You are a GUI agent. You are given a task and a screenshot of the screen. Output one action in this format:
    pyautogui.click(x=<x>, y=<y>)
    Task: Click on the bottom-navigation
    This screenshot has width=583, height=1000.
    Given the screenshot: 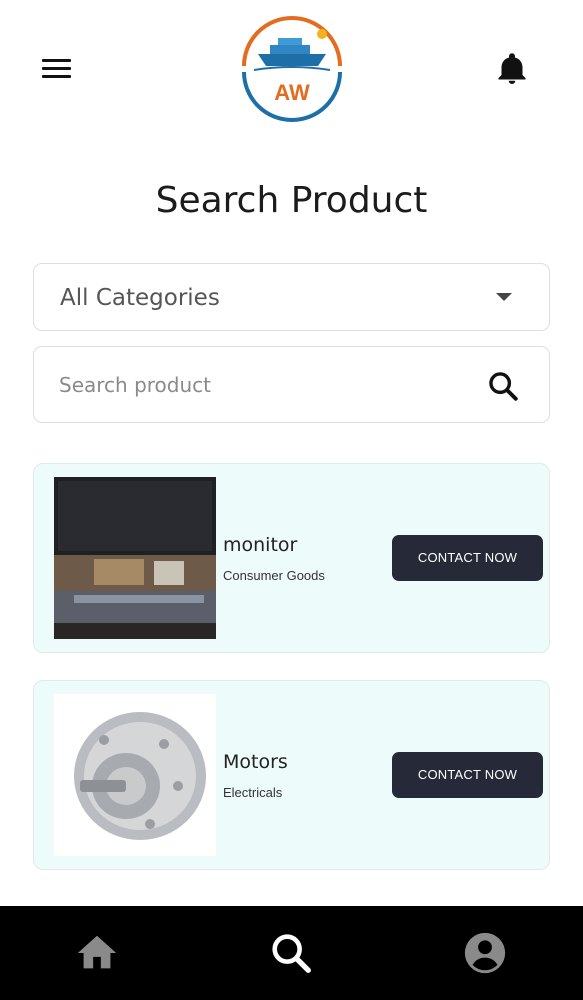 What is the action you would take?
    pyautogui.click(x=291, y=953)
    